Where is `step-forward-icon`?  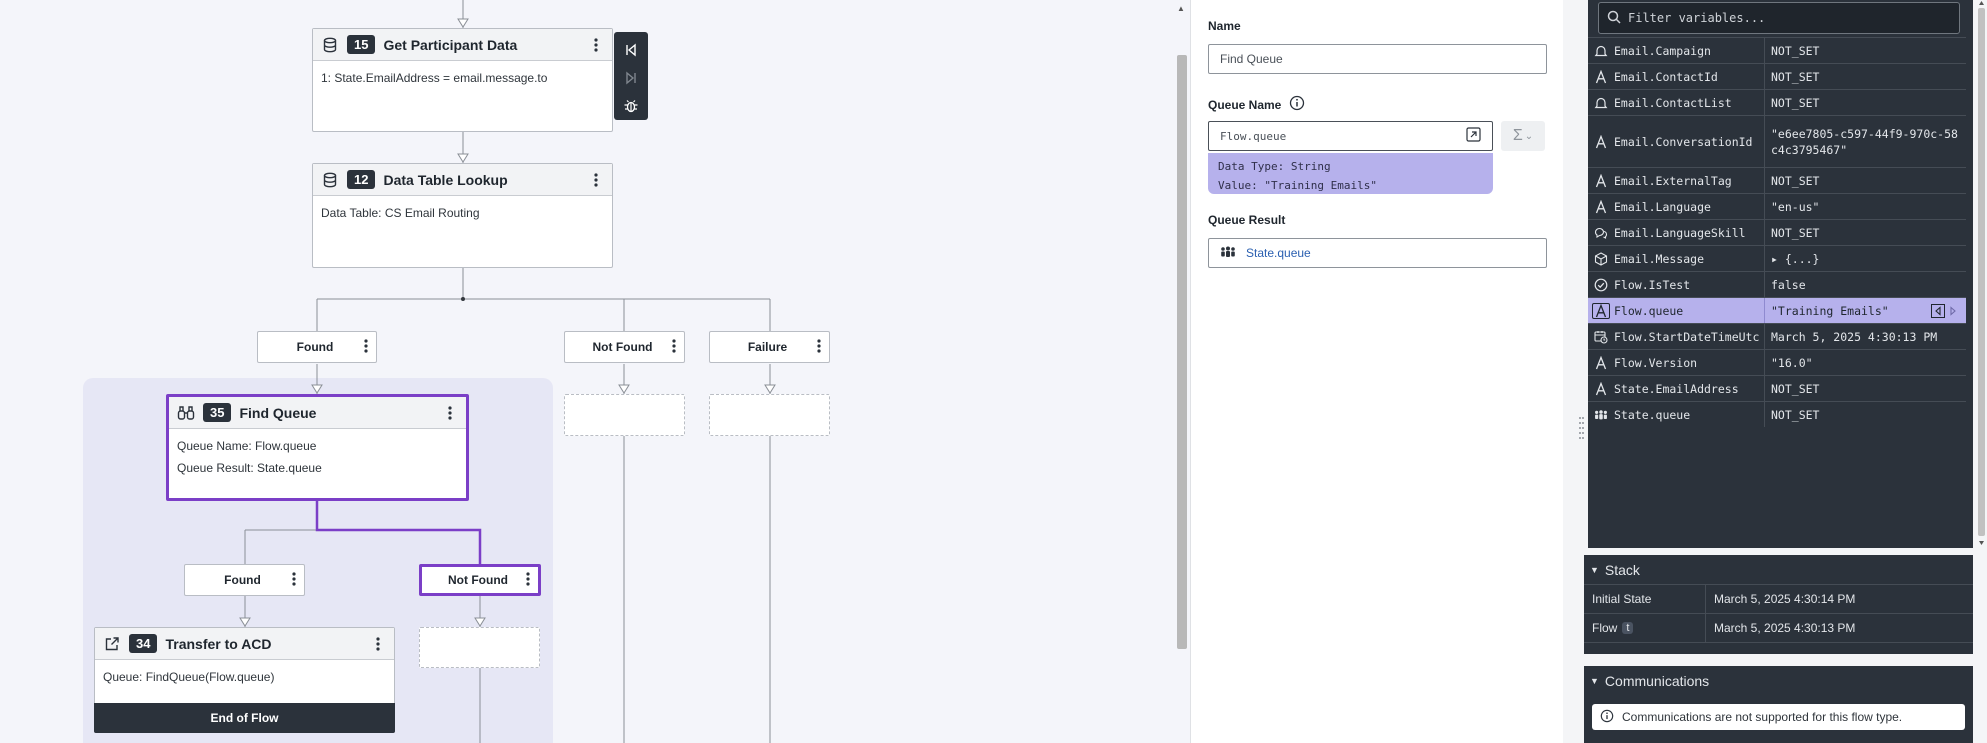
step-forward-icon is located at coordinates (631, 78).